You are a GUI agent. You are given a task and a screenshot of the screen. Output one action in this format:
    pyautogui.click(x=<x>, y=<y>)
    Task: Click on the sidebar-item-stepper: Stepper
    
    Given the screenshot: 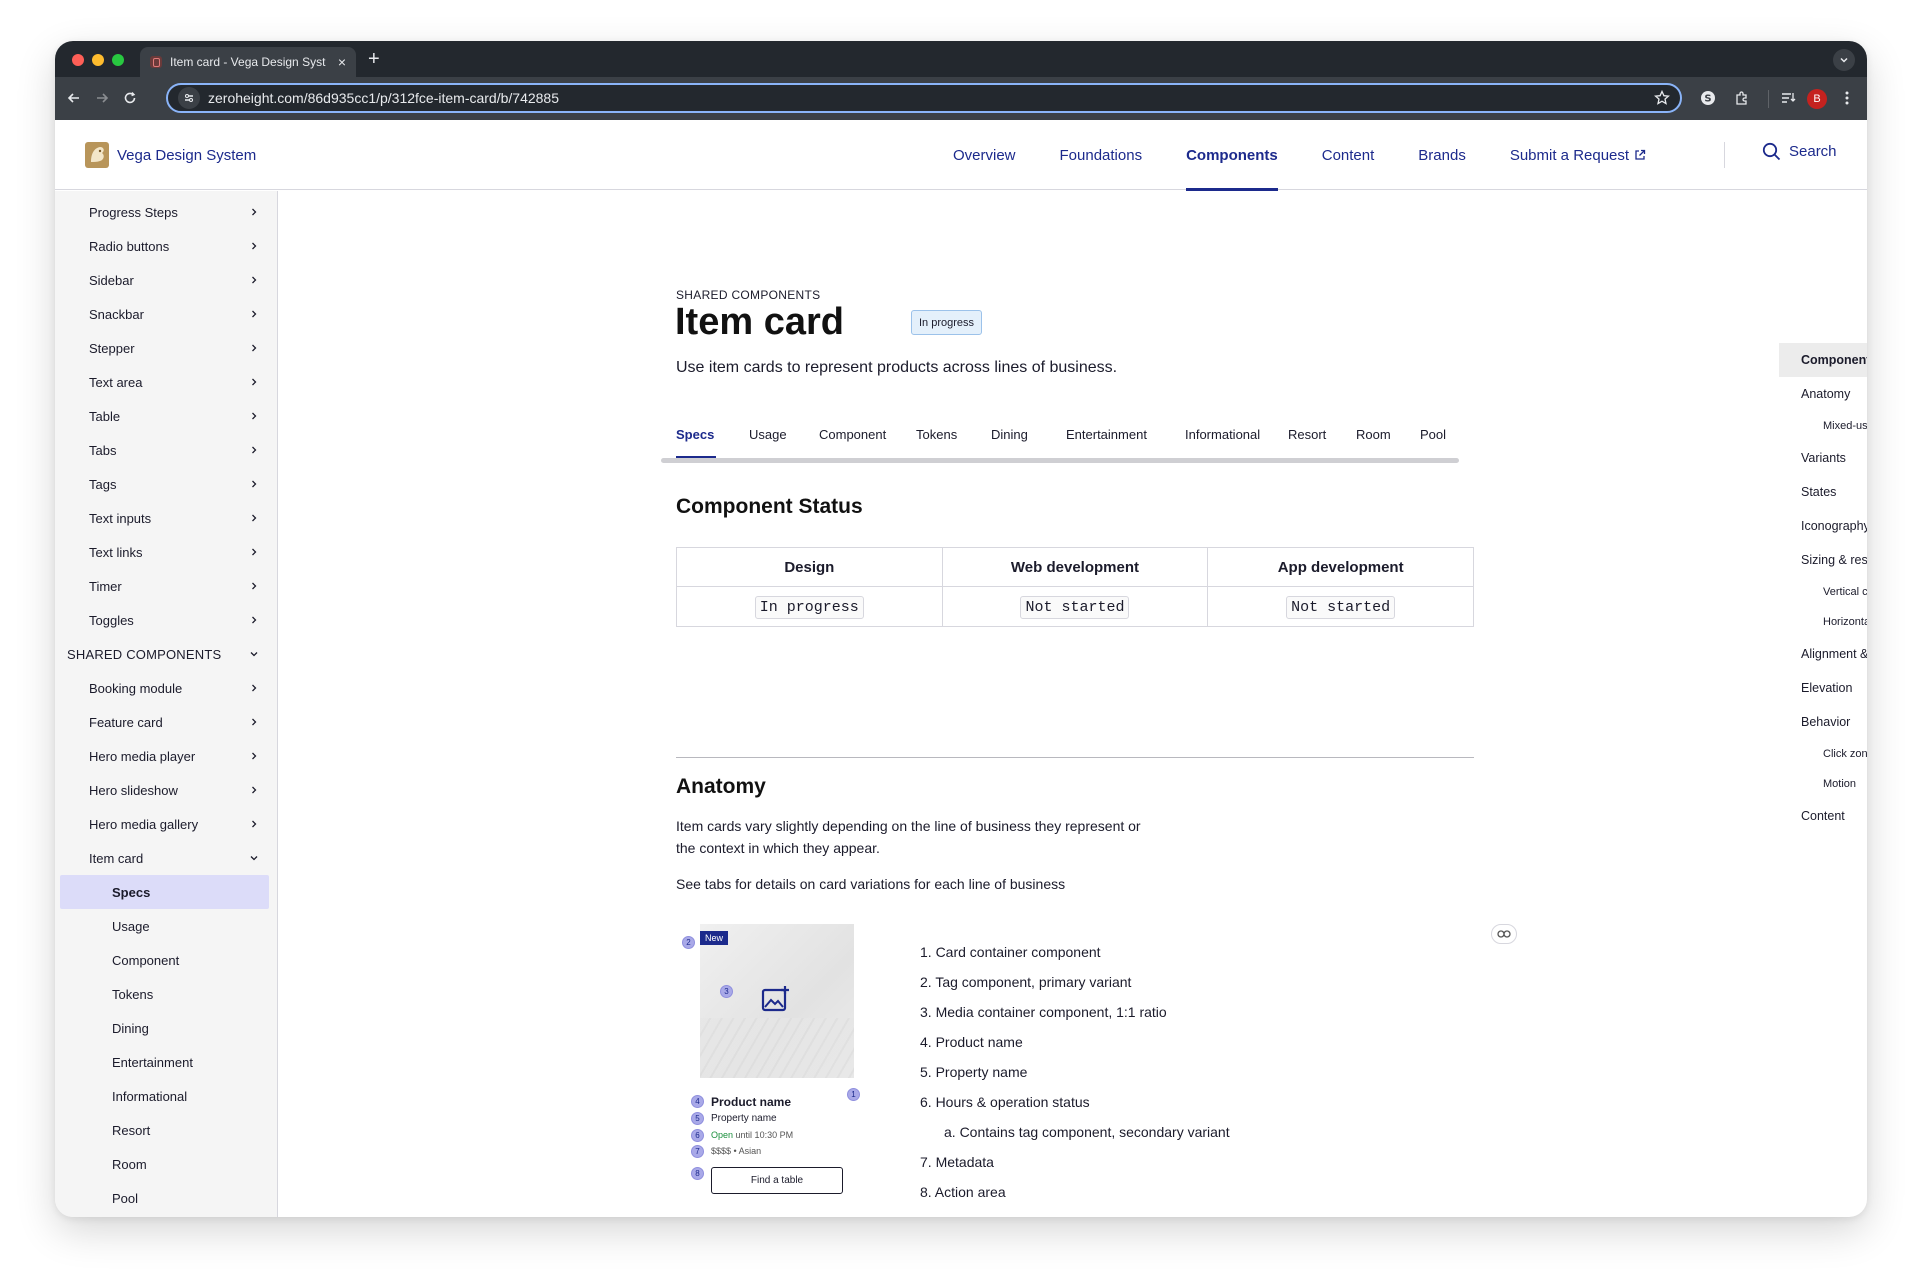 What is the action you would take?
    pyautogui.click(x=166, y=348)
    